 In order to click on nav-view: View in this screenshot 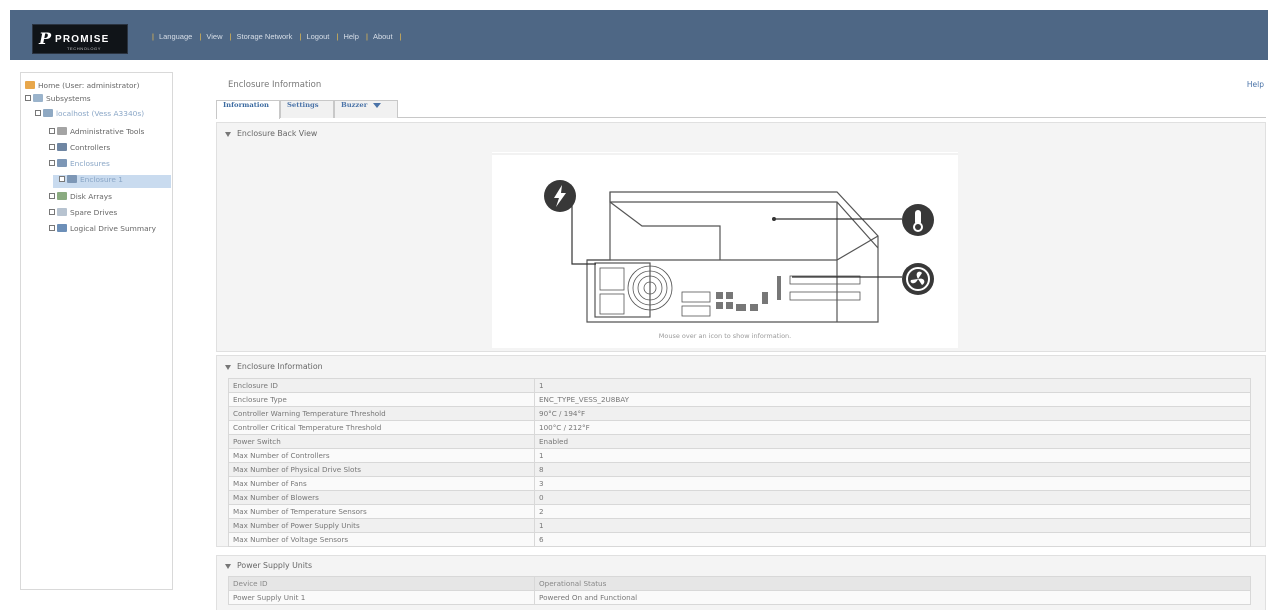, I will do `click(214, 36)`.